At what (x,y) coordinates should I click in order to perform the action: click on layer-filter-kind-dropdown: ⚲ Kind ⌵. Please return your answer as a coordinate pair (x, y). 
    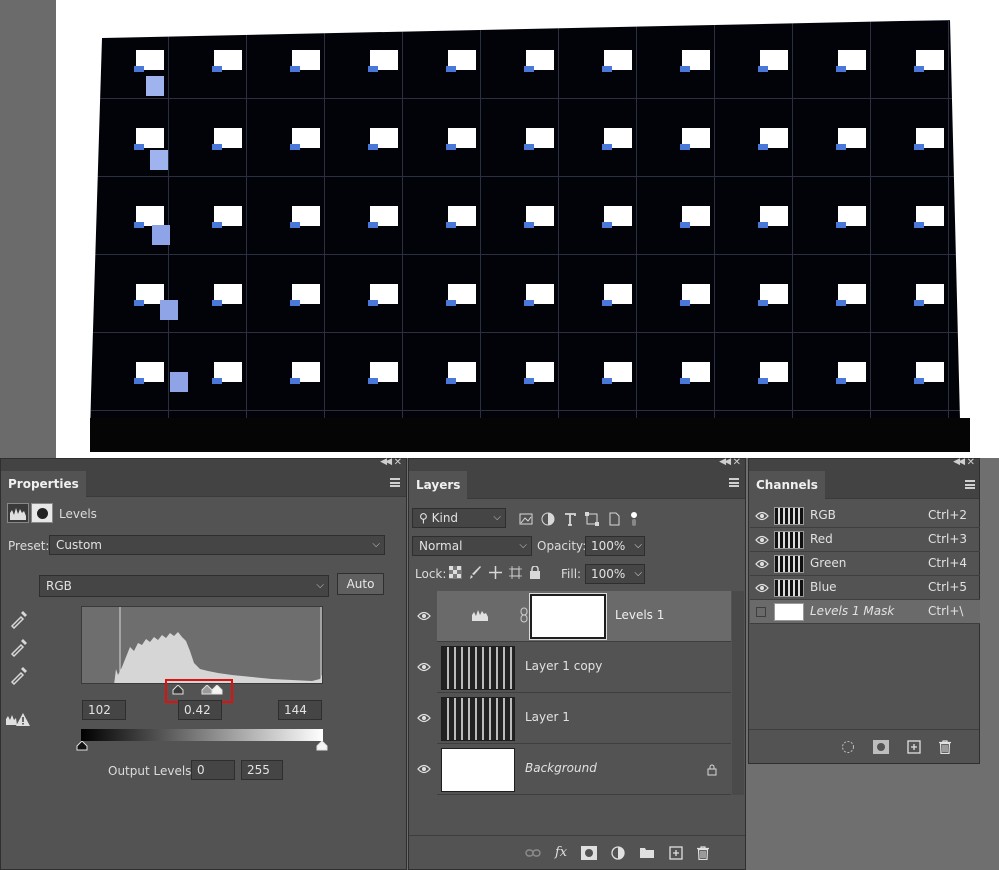
    Looking at the image, I should click on (459, 518).